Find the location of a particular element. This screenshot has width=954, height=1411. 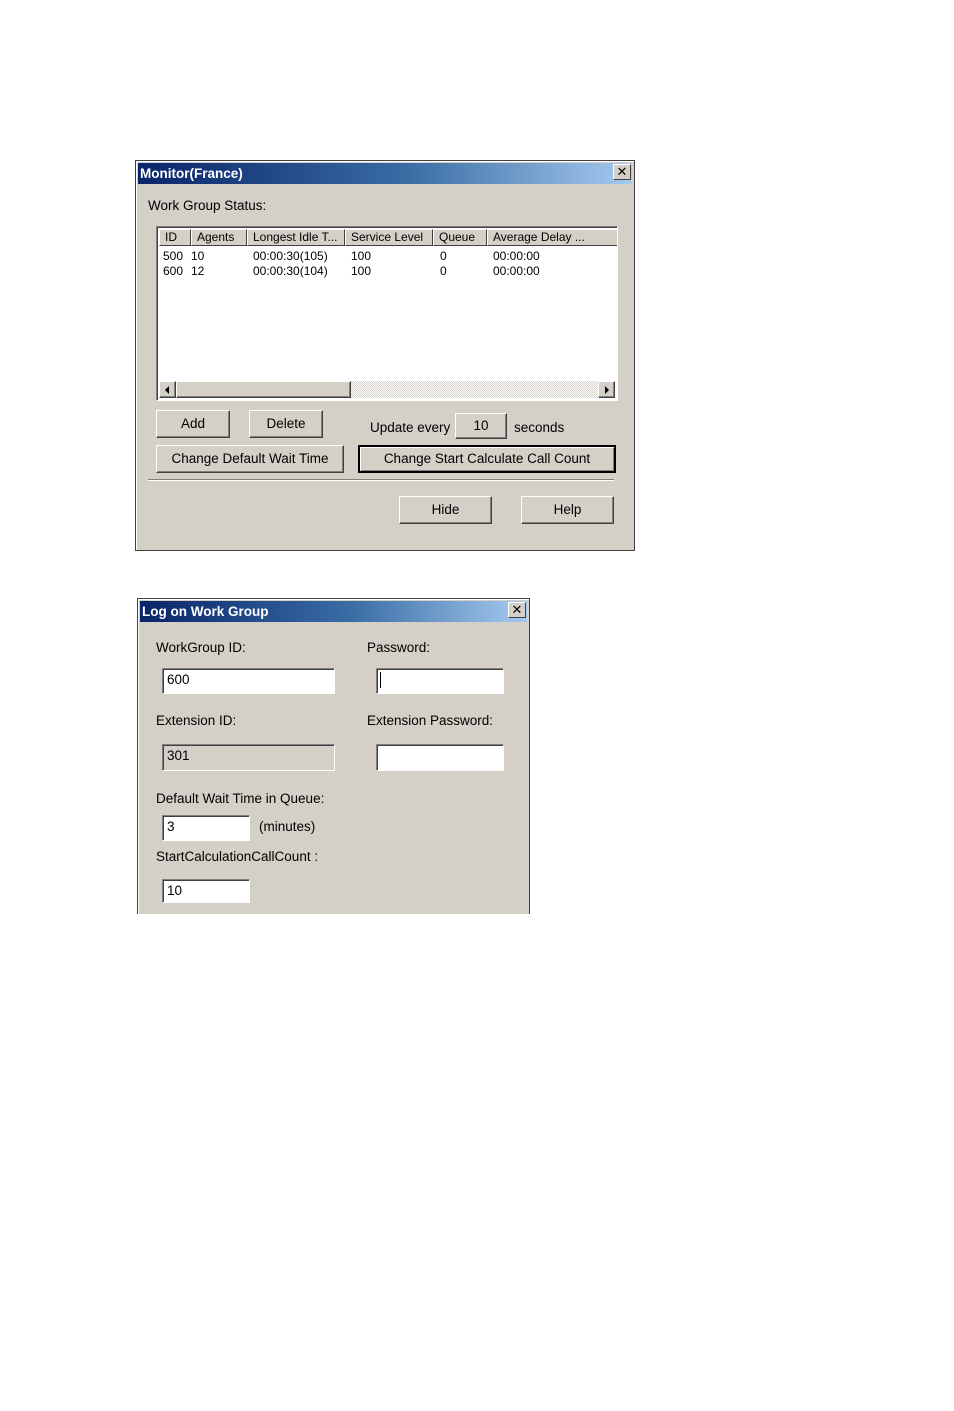

table-row: 500 10 00:00:30(105) 100 0 00:00:00 is located at coordinates (387, 256).